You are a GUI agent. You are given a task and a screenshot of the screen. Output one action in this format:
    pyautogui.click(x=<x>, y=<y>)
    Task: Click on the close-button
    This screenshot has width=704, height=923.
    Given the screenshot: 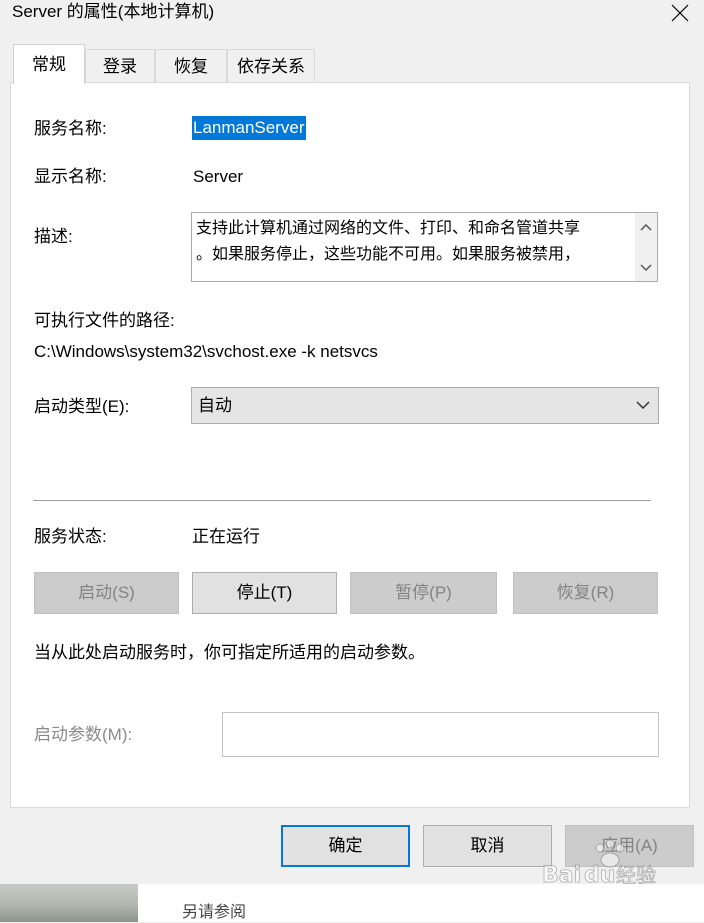 What is the action you would take?
    pyautogui.click(x=680, y=13)
    